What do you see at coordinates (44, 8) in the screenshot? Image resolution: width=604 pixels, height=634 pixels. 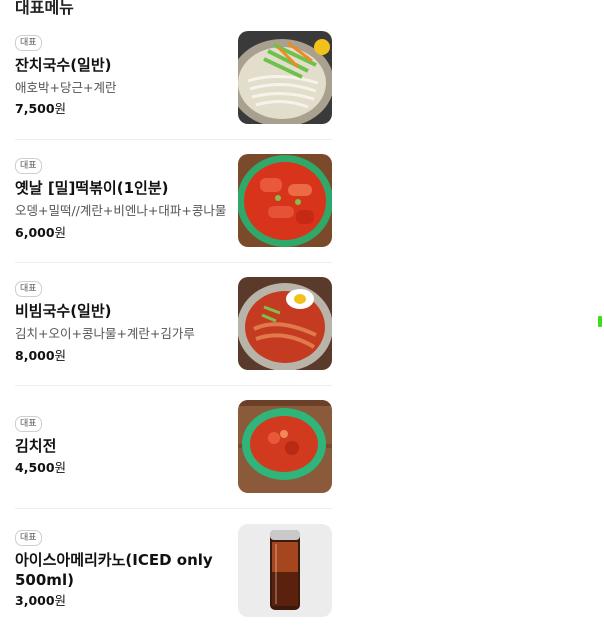 I see `section-title: 대표메뉴` at bounding box center [44, 8].